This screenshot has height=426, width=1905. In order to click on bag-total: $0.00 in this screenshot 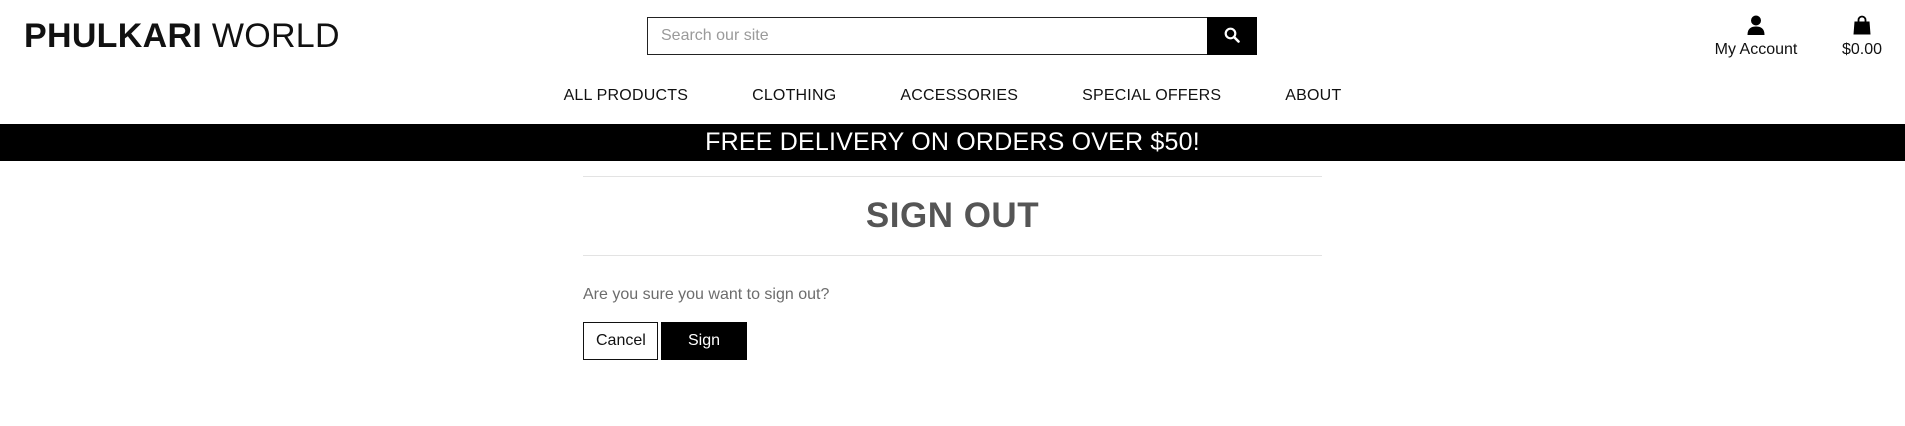, I will do `click(1862, 49)`.